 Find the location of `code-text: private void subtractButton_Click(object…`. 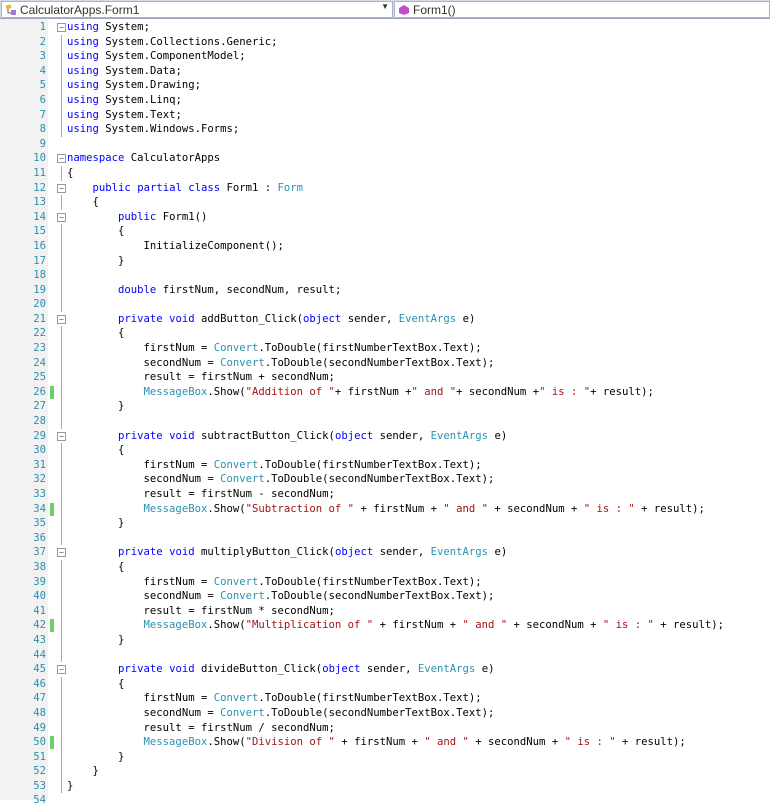

code-text: private void subtractButton_Click(object… is located at coordinates (313, 435).